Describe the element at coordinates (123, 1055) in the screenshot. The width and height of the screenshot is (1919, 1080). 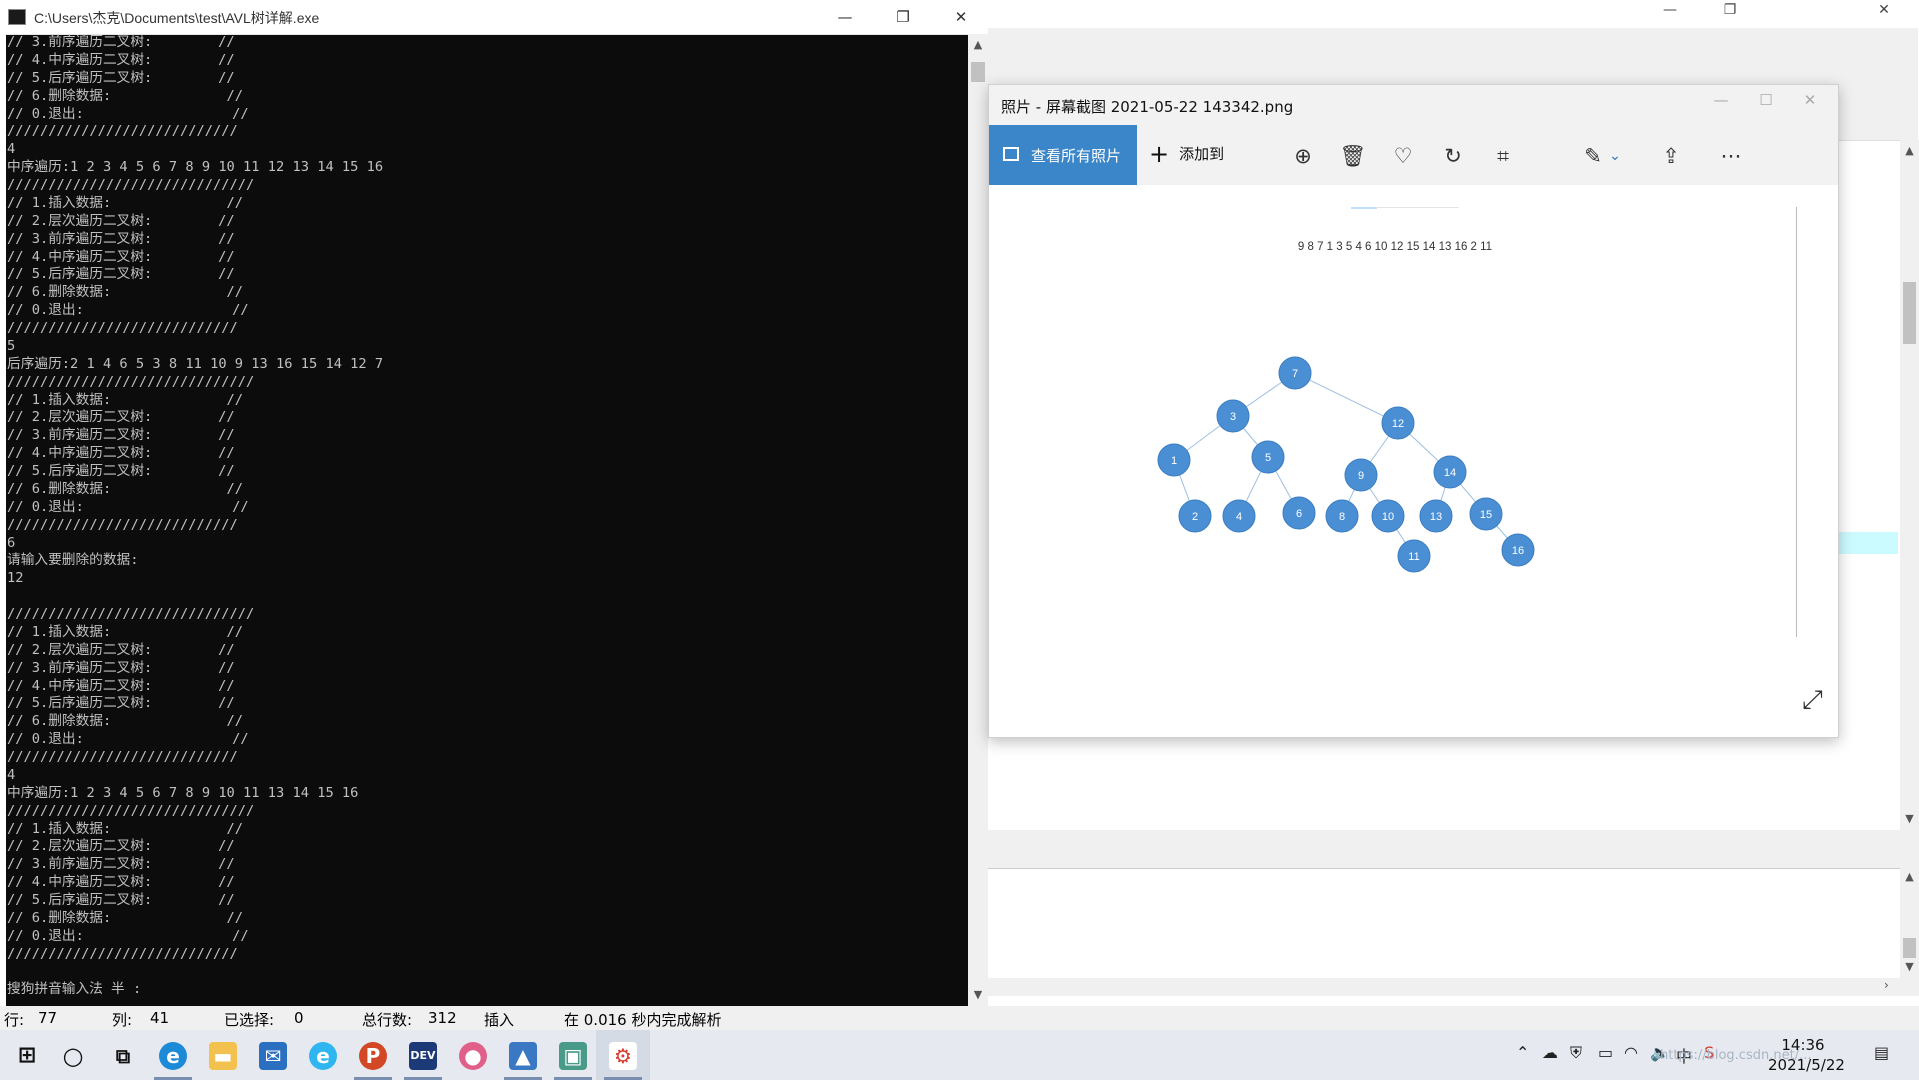
I see `task-view-button: ⧉` at that location.